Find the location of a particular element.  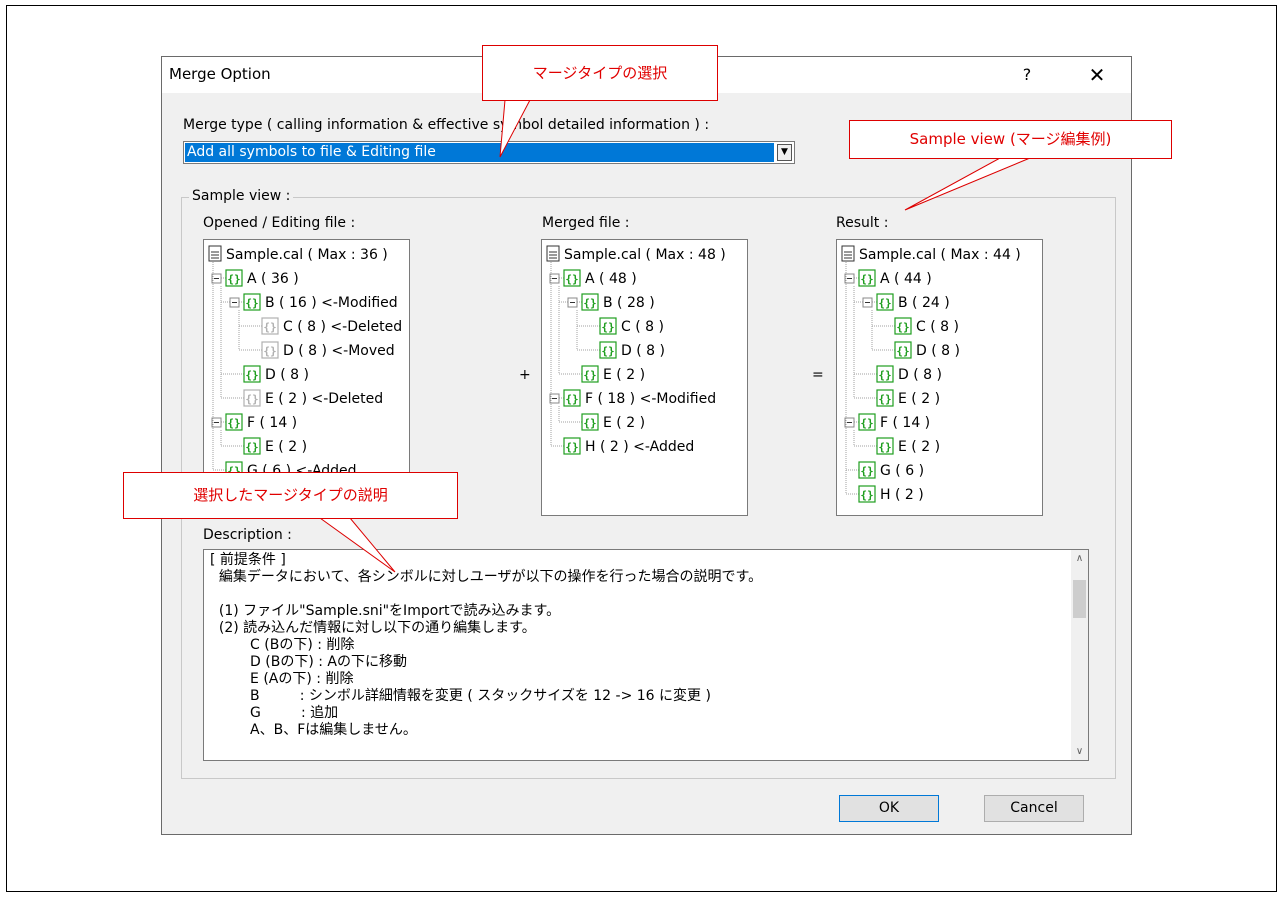

sample-view-callout-tail is located at coordinates (967, 184).